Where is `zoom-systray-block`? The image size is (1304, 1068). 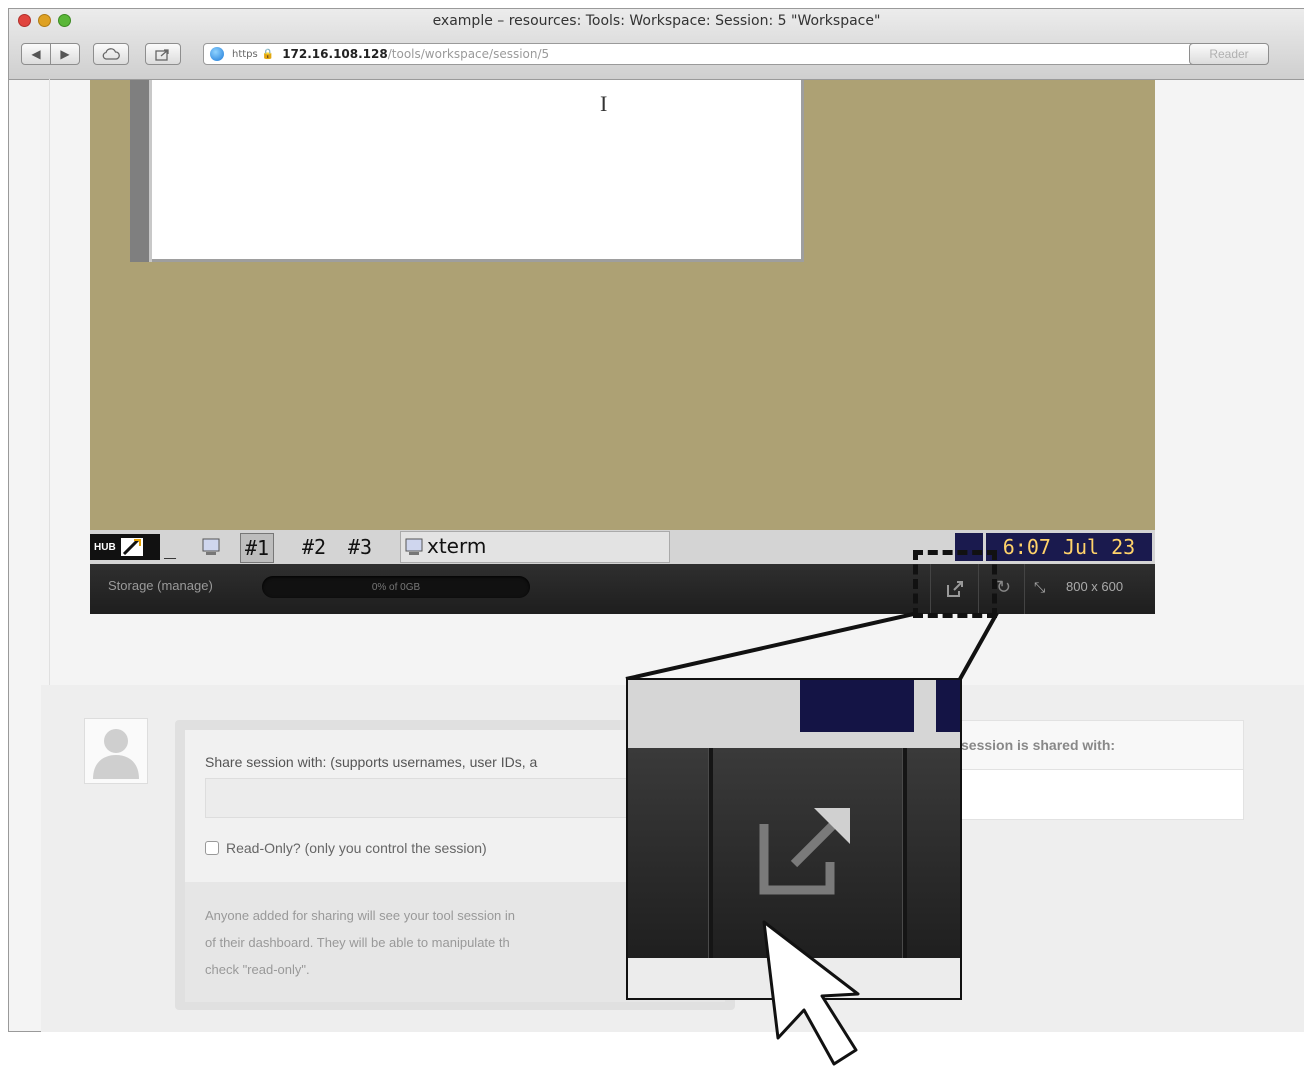 zoom-systray-block is located at coordinates (857, 706).